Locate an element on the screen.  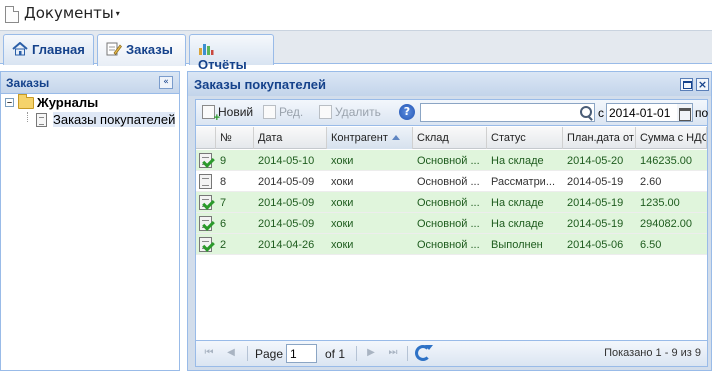
date-from-field is located at coordinates (642, 112).